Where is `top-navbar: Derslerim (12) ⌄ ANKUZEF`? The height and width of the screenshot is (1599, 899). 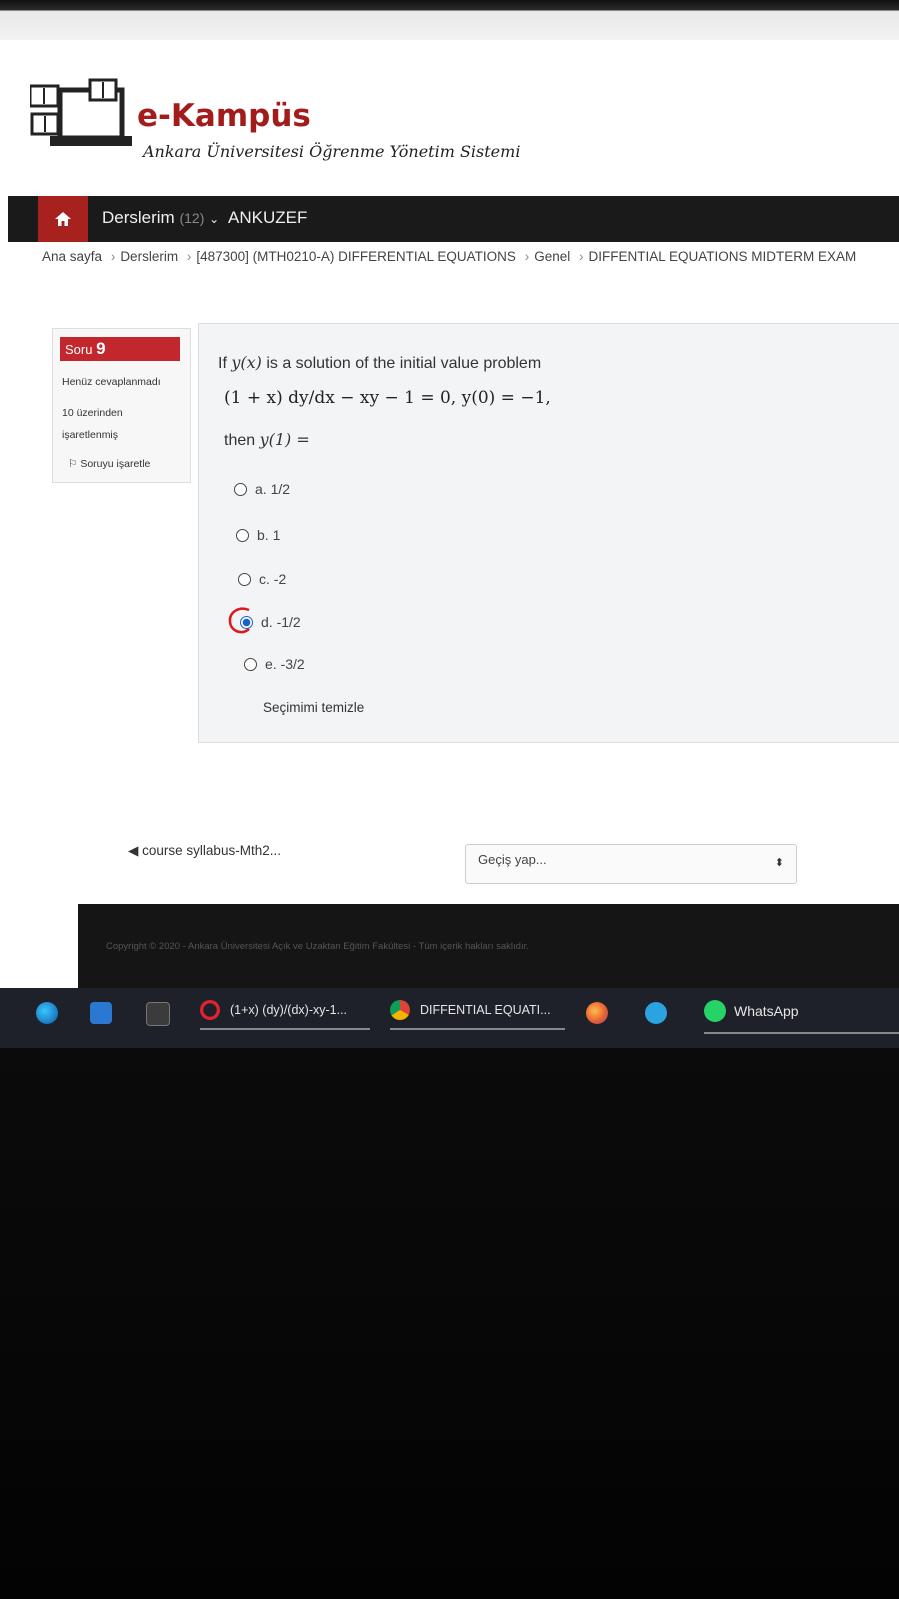
top-navbar: Derslerim (12) ⌄ ANKUZEF is located at coordinates (453, 219).